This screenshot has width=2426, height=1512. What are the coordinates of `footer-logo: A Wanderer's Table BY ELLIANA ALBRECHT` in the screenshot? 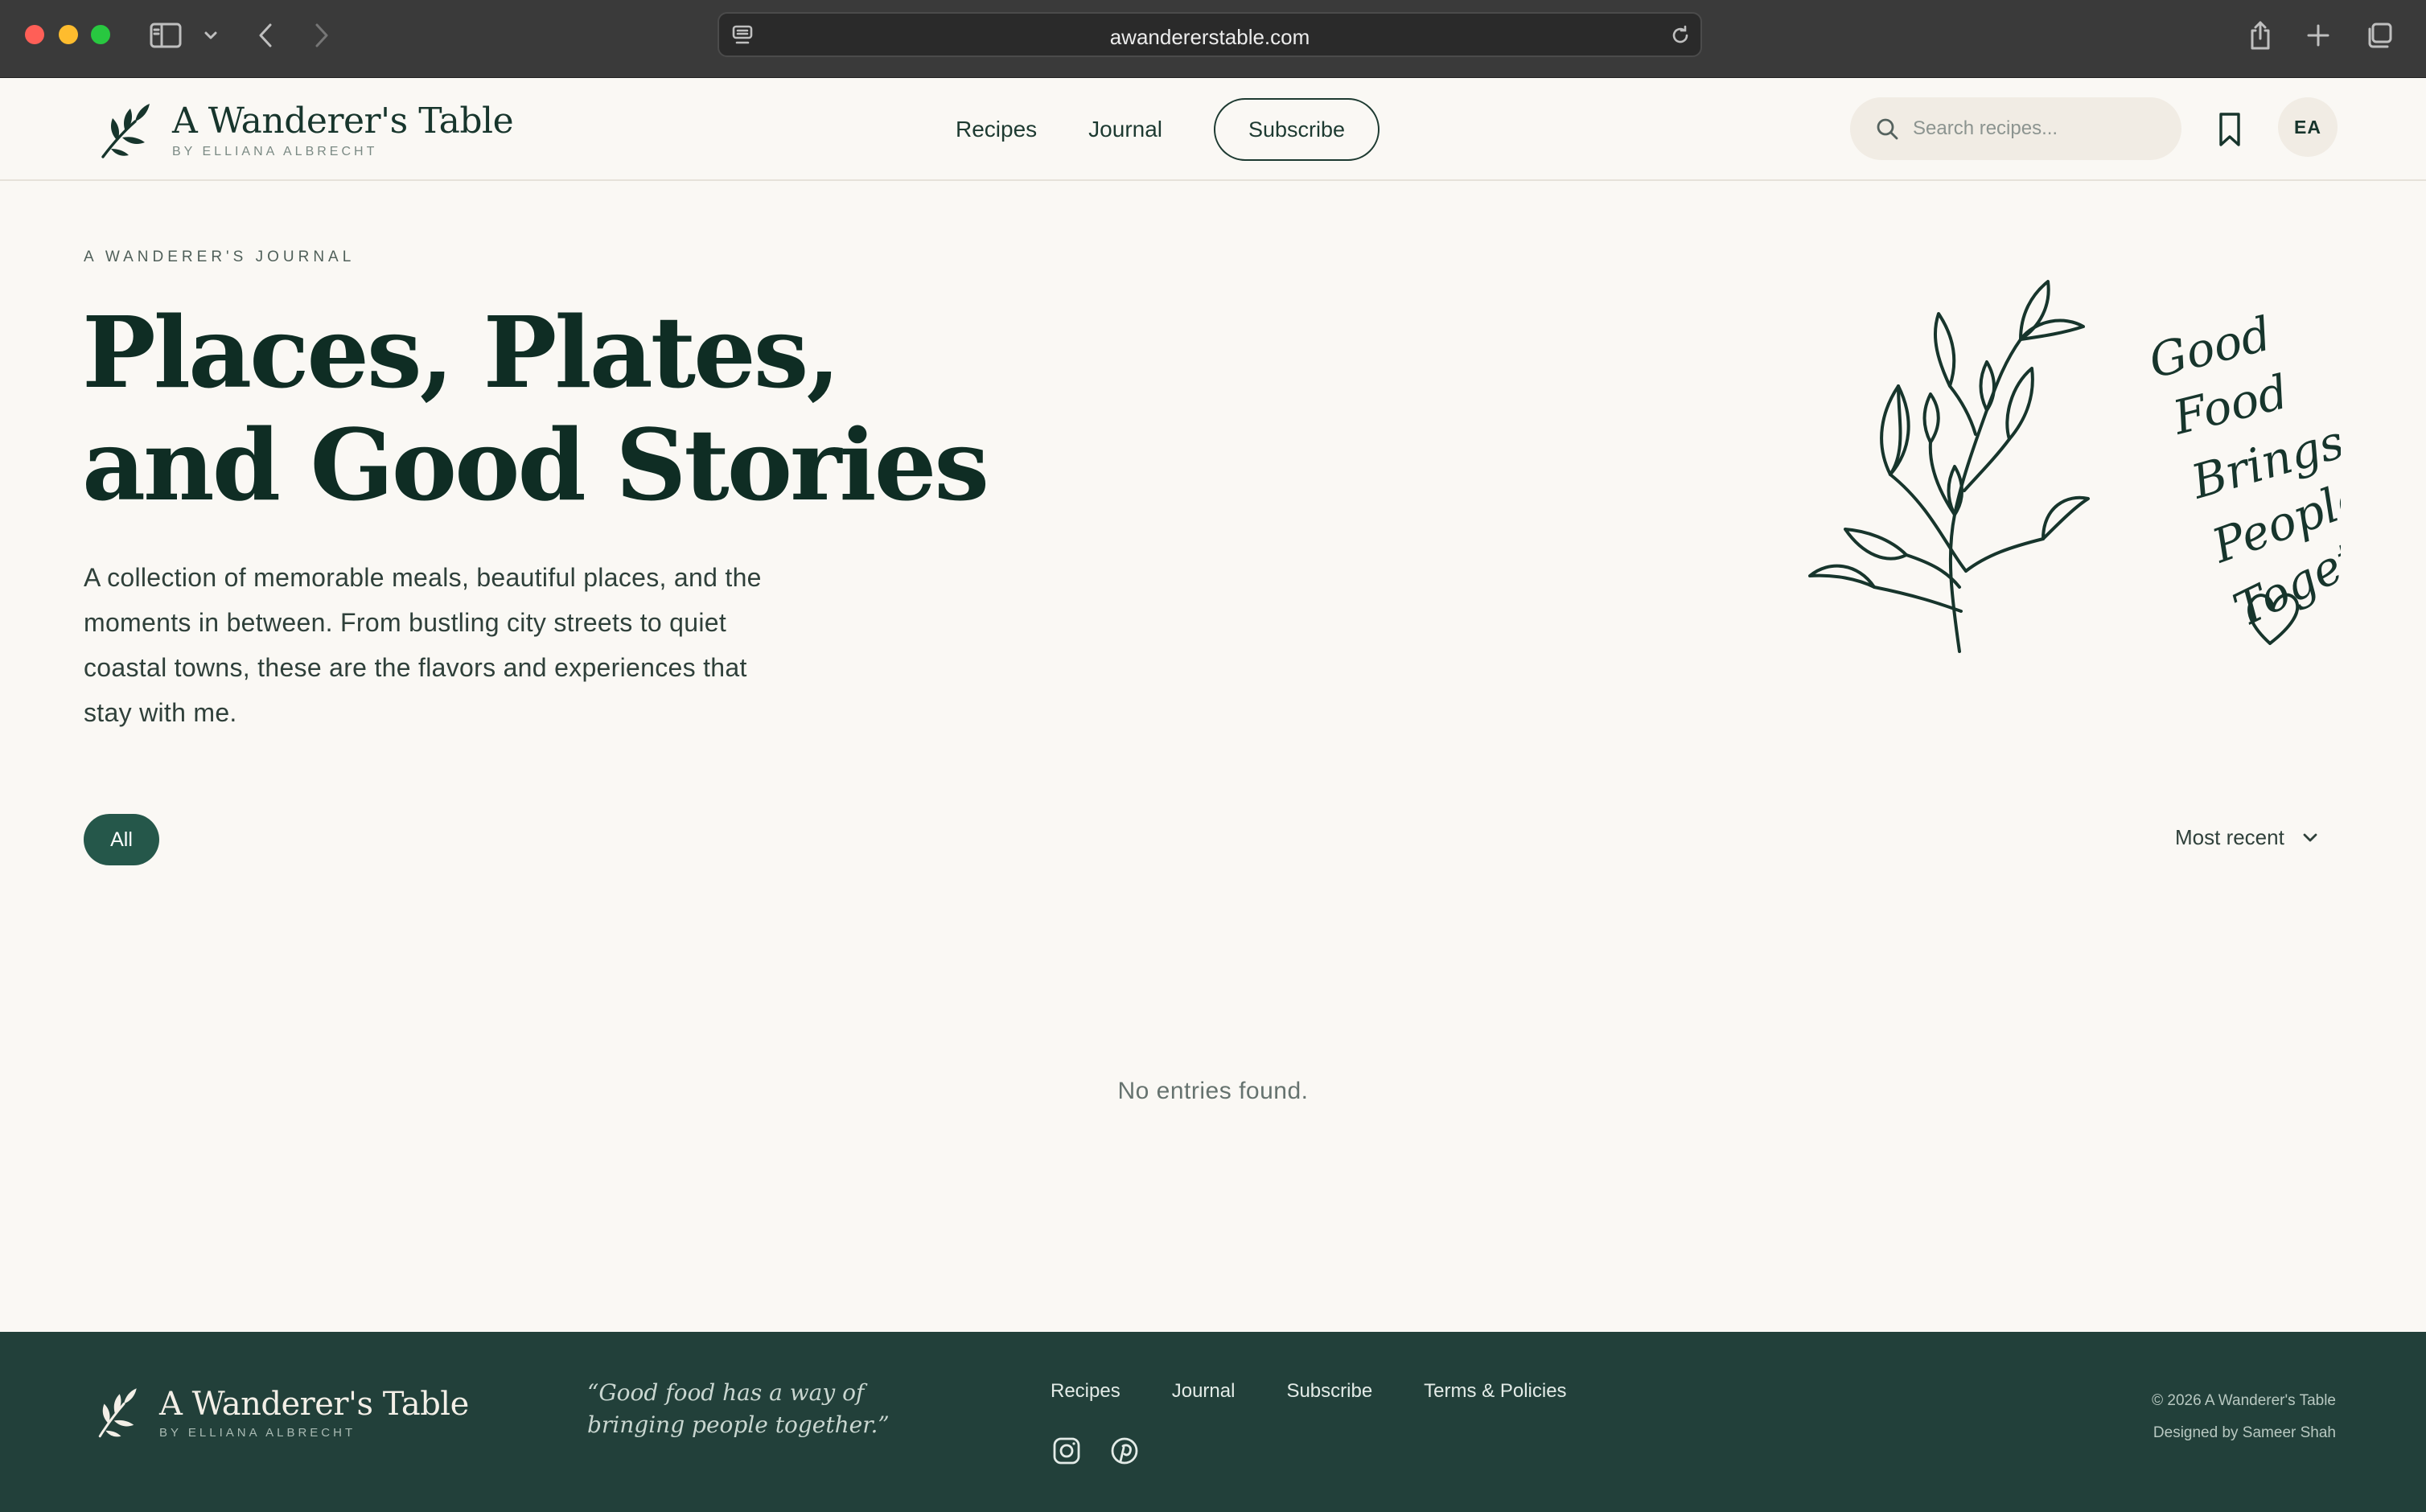 It's located at (279, 1412).